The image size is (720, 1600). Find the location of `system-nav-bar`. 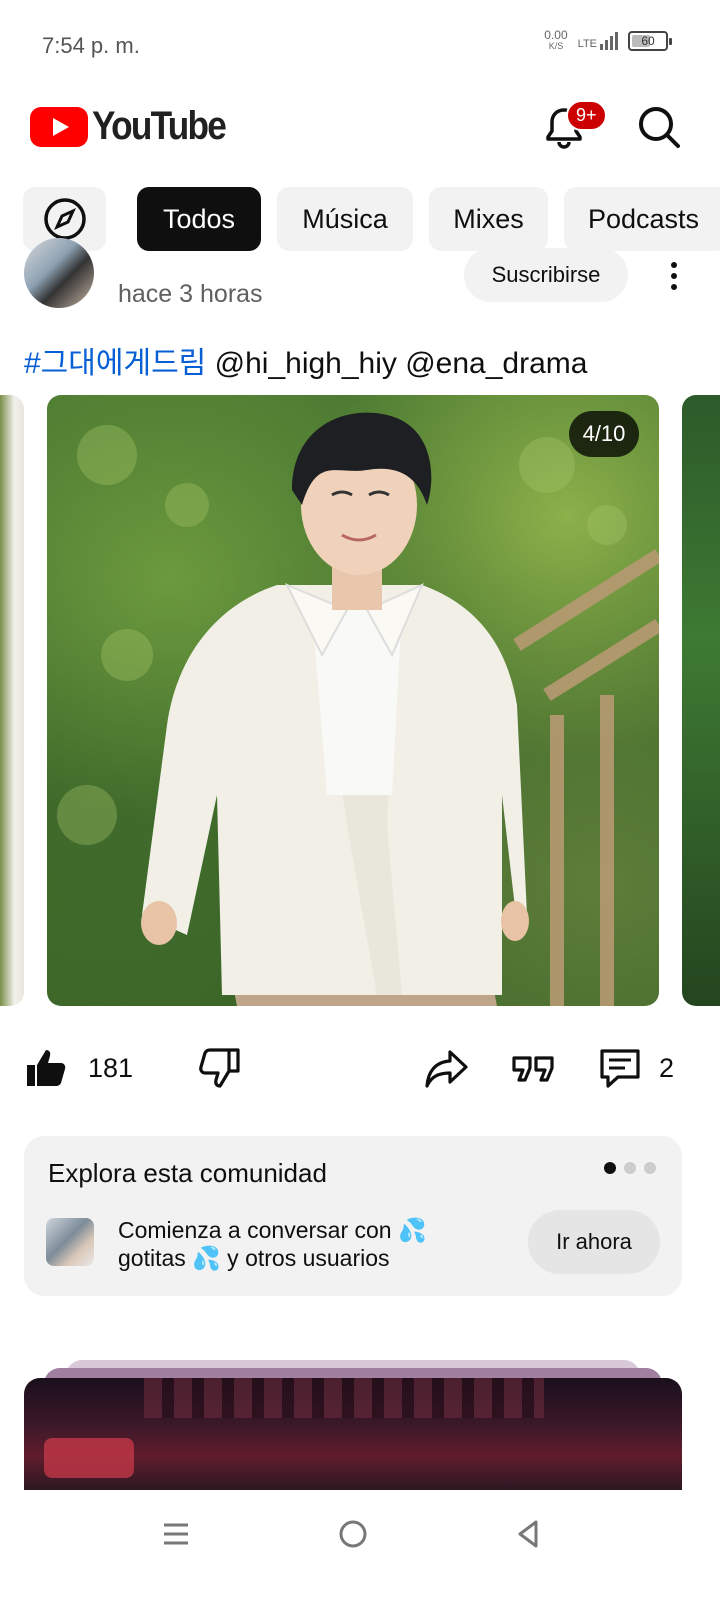

system-nav-bar is located at coordinates (360, 1545).